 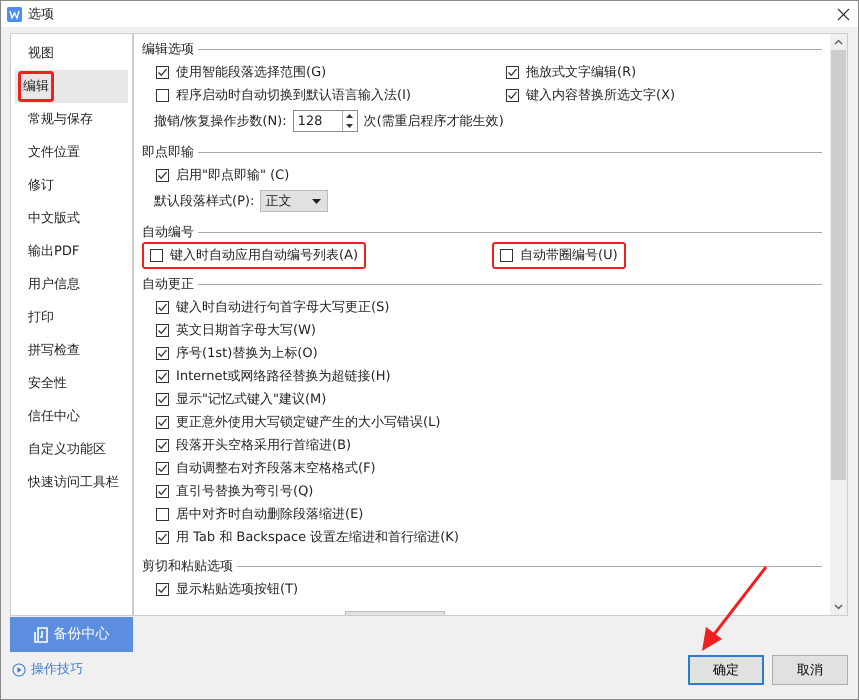 I want to click on checkbox-option: 程序启动时自动切换到默认语言输入法(I), so click(x=283, y=95).